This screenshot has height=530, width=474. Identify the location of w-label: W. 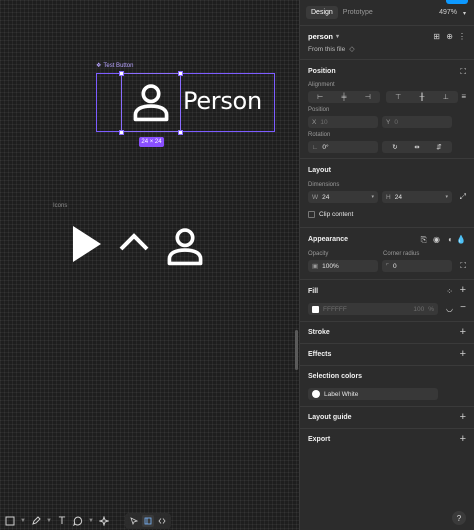
(315, 197).